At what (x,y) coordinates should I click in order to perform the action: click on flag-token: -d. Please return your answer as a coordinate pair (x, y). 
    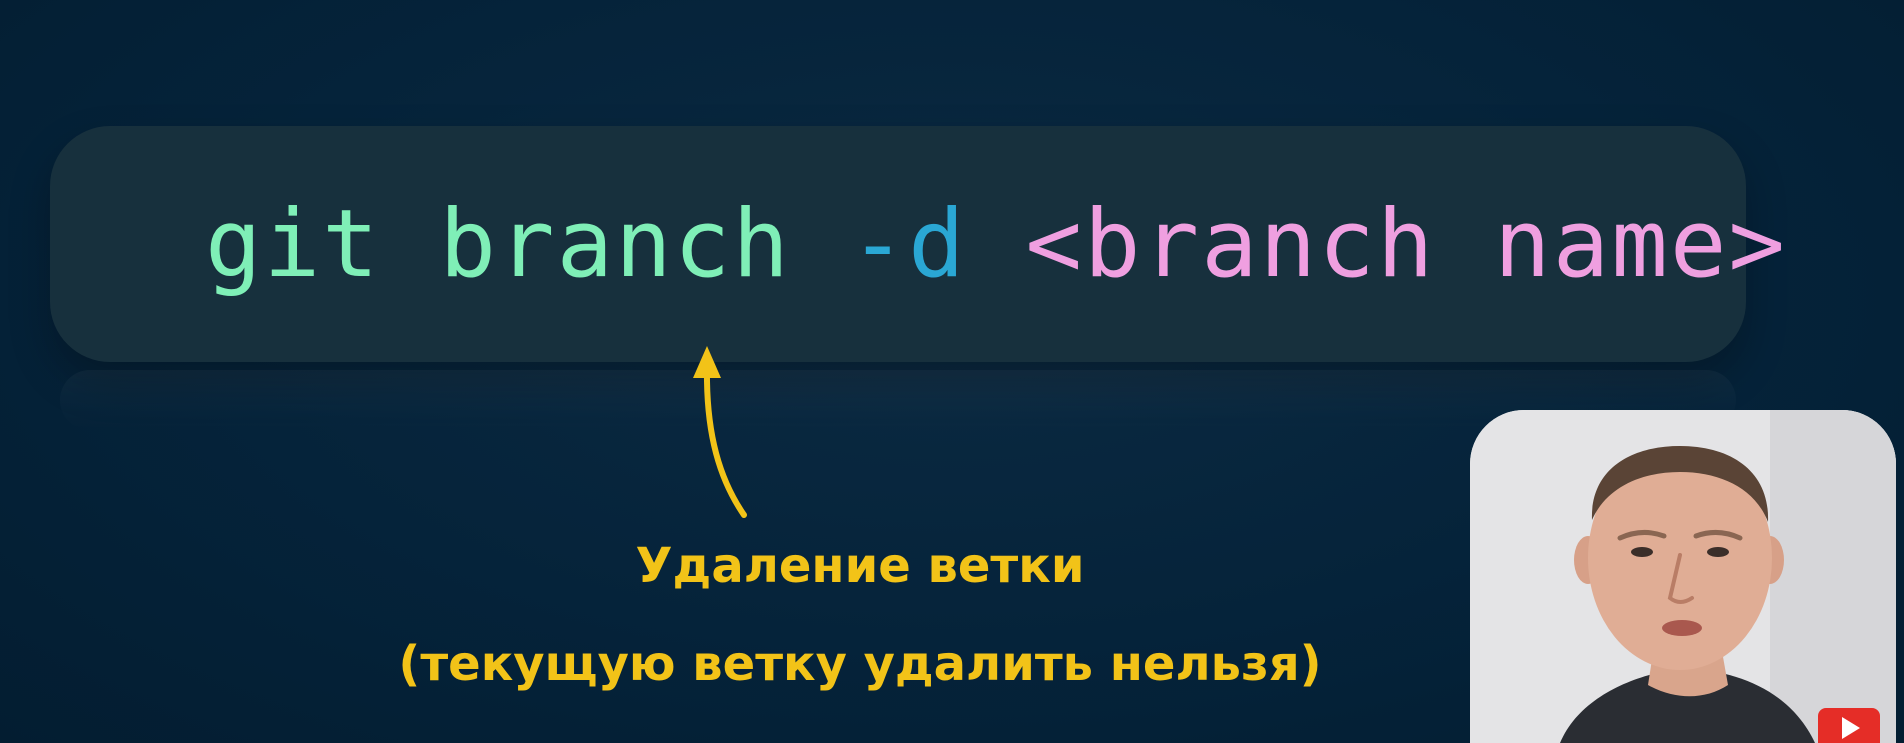
    Looking at the image, I should click on (908, 244).